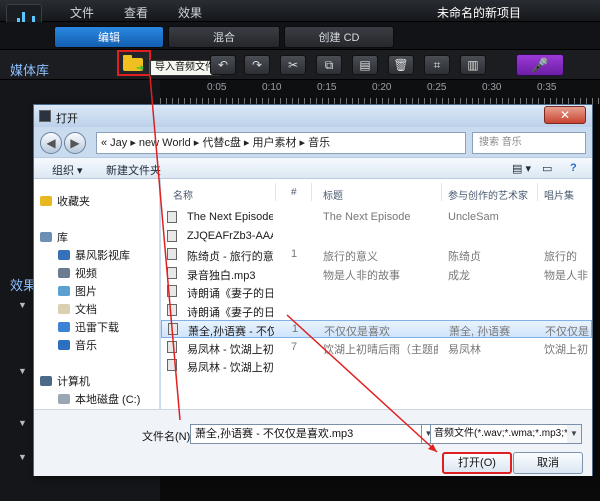  Describe the element at coordinates (97, 328) in the screenshot. I see `nav-label: 迅雷下载` at that location.